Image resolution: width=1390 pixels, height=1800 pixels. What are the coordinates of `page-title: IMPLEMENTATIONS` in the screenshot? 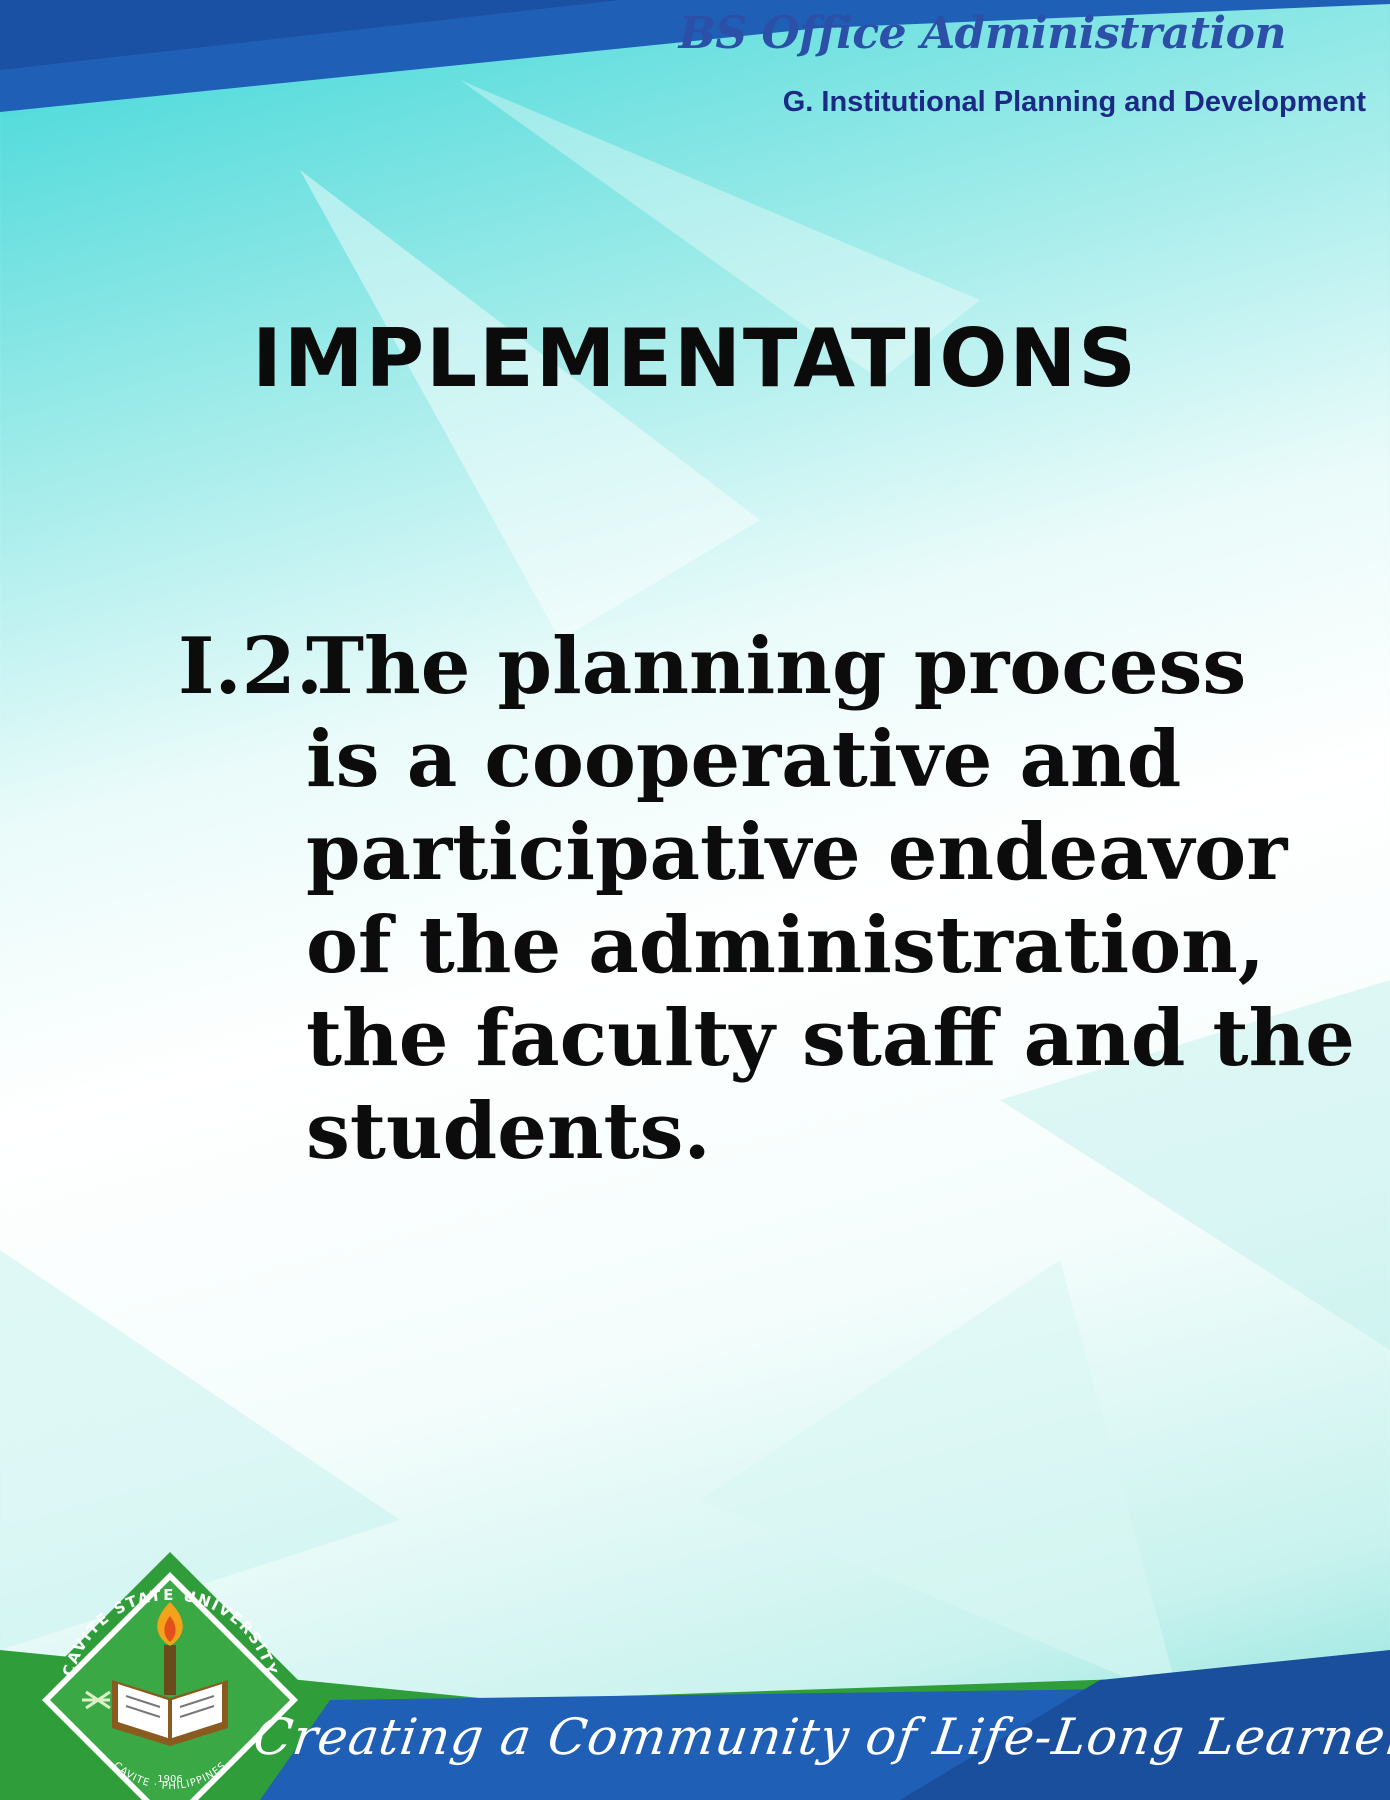 It's located at (695, 358).